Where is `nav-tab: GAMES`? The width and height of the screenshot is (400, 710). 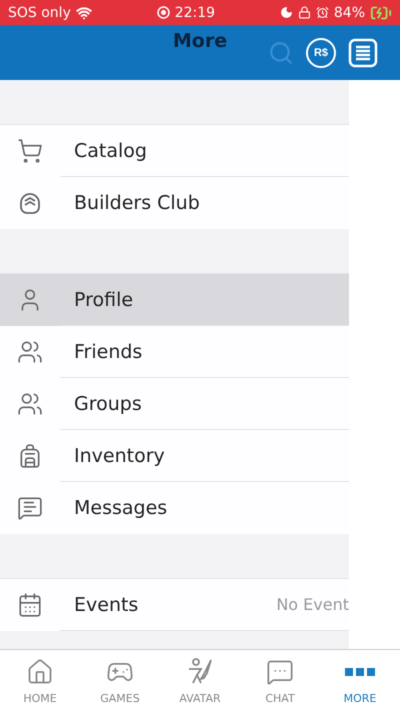 nav-tab: GAMES is located at coordinates (120, 680).